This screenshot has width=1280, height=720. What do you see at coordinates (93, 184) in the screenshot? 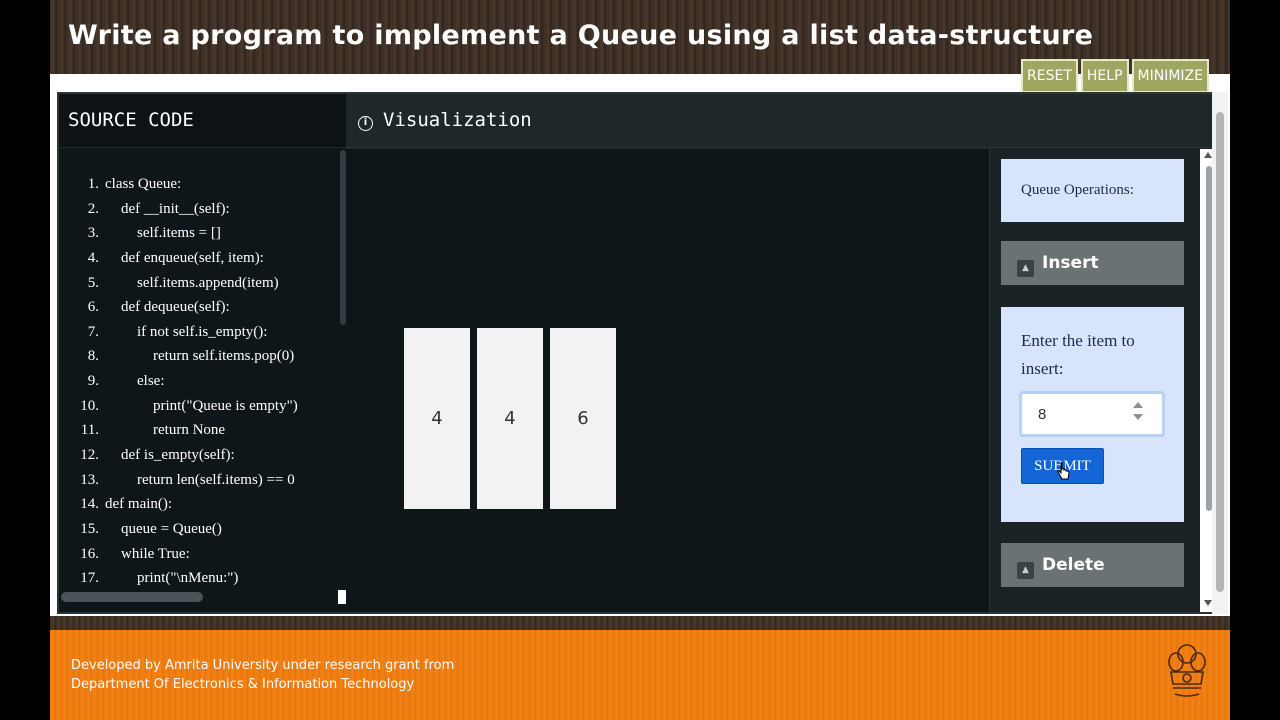
I see `line-number: 1.` at bounding box center [93, 184].